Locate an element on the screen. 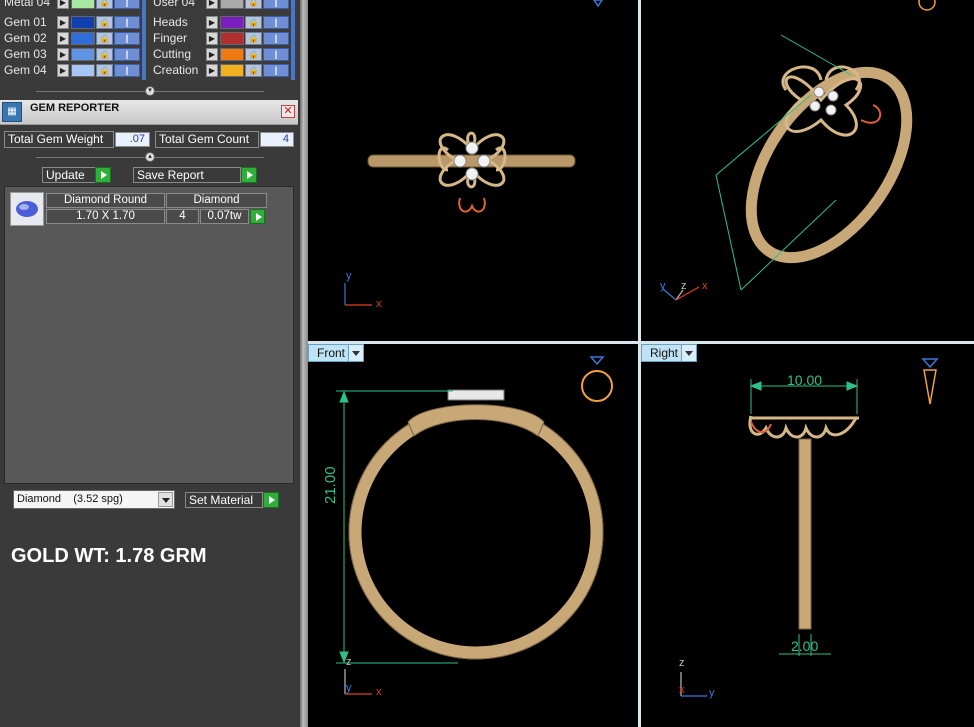 The image size is (974, 727). ring-icon is located at coordinates (597, 379).